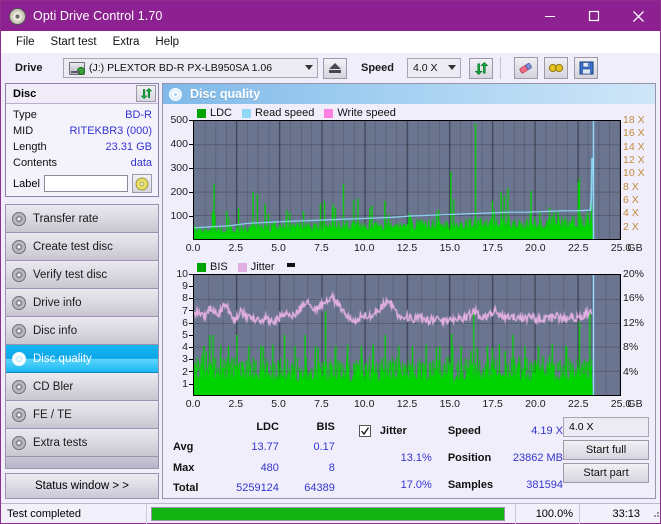  Describe the element at coordinates (550, 16) in the screenshot. I see `minimize-button` at that location.